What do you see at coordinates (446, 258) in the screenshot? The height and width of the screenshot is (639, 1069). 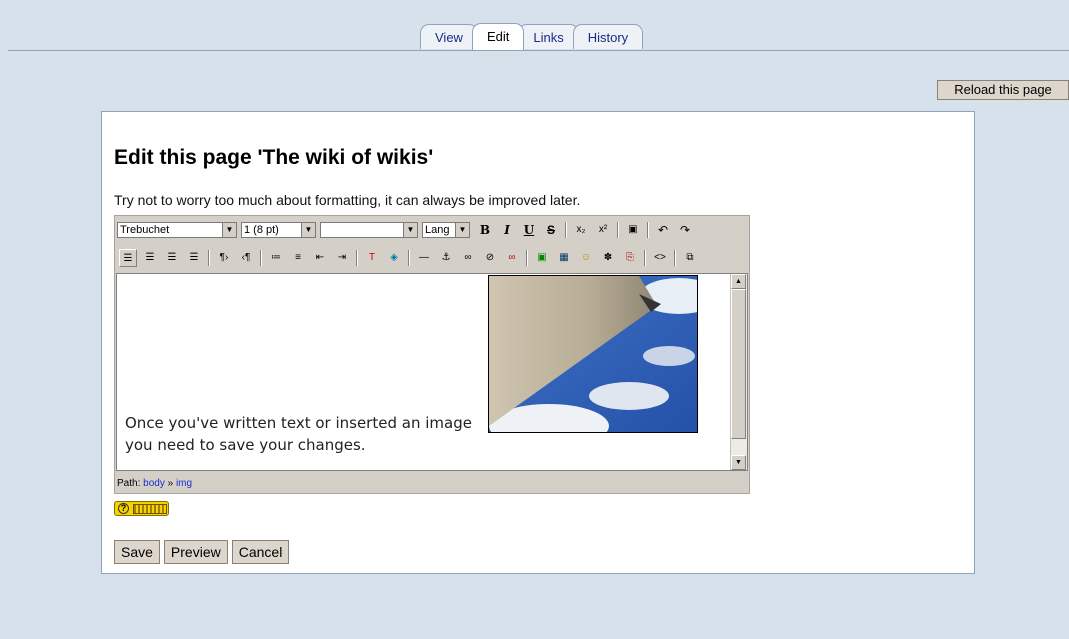 I see `anchor-icon: ⚓` at bounding box center [446, 258].